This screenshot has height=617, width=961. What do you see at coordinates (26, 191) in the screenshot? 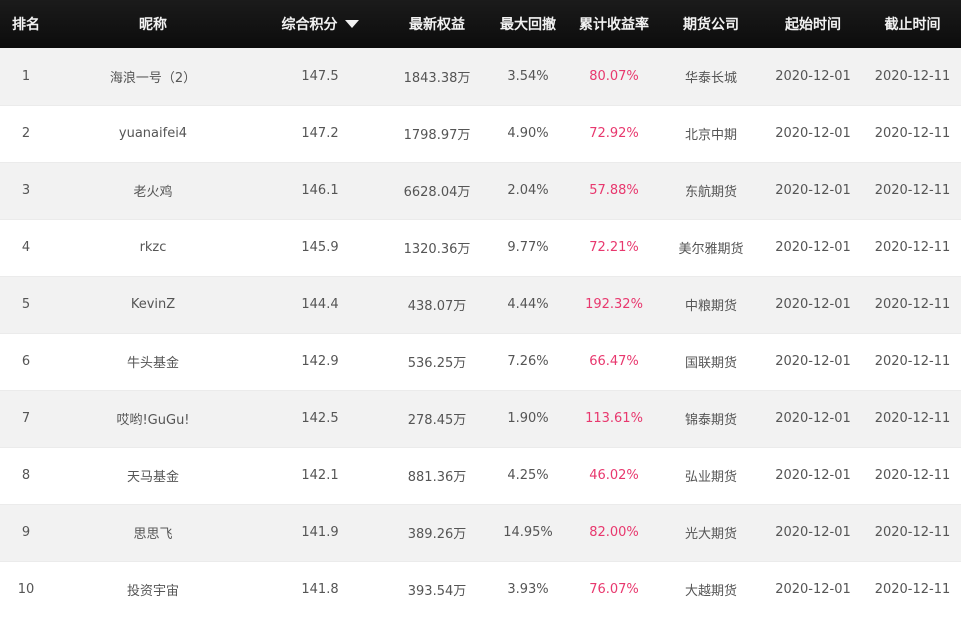
I see `cell-rank: 3` at bounding box center [26, 191].